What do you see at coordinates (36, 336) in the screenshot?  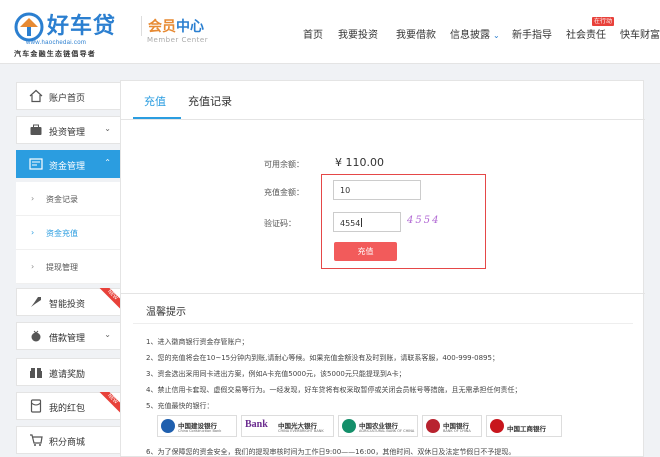 I see `loan-icon` at bounding box center [36, 336].